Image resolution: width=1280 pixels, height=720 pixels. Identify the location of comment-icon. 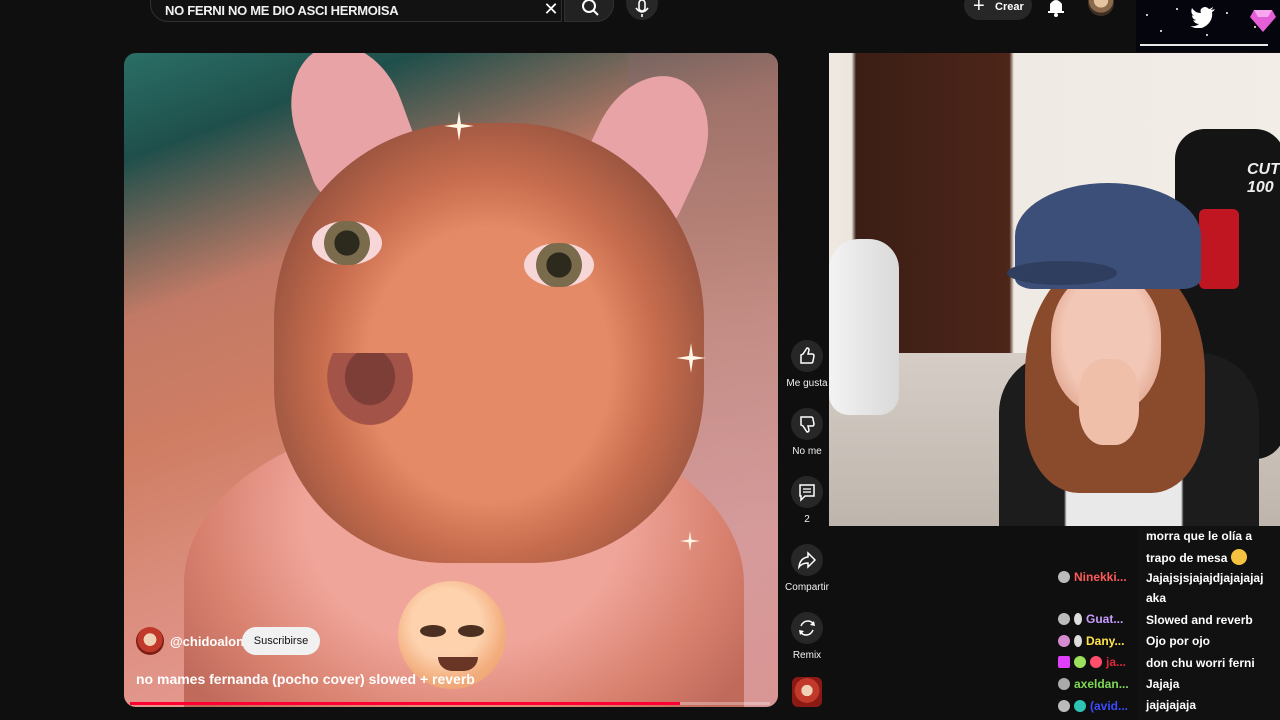
(807, 493).